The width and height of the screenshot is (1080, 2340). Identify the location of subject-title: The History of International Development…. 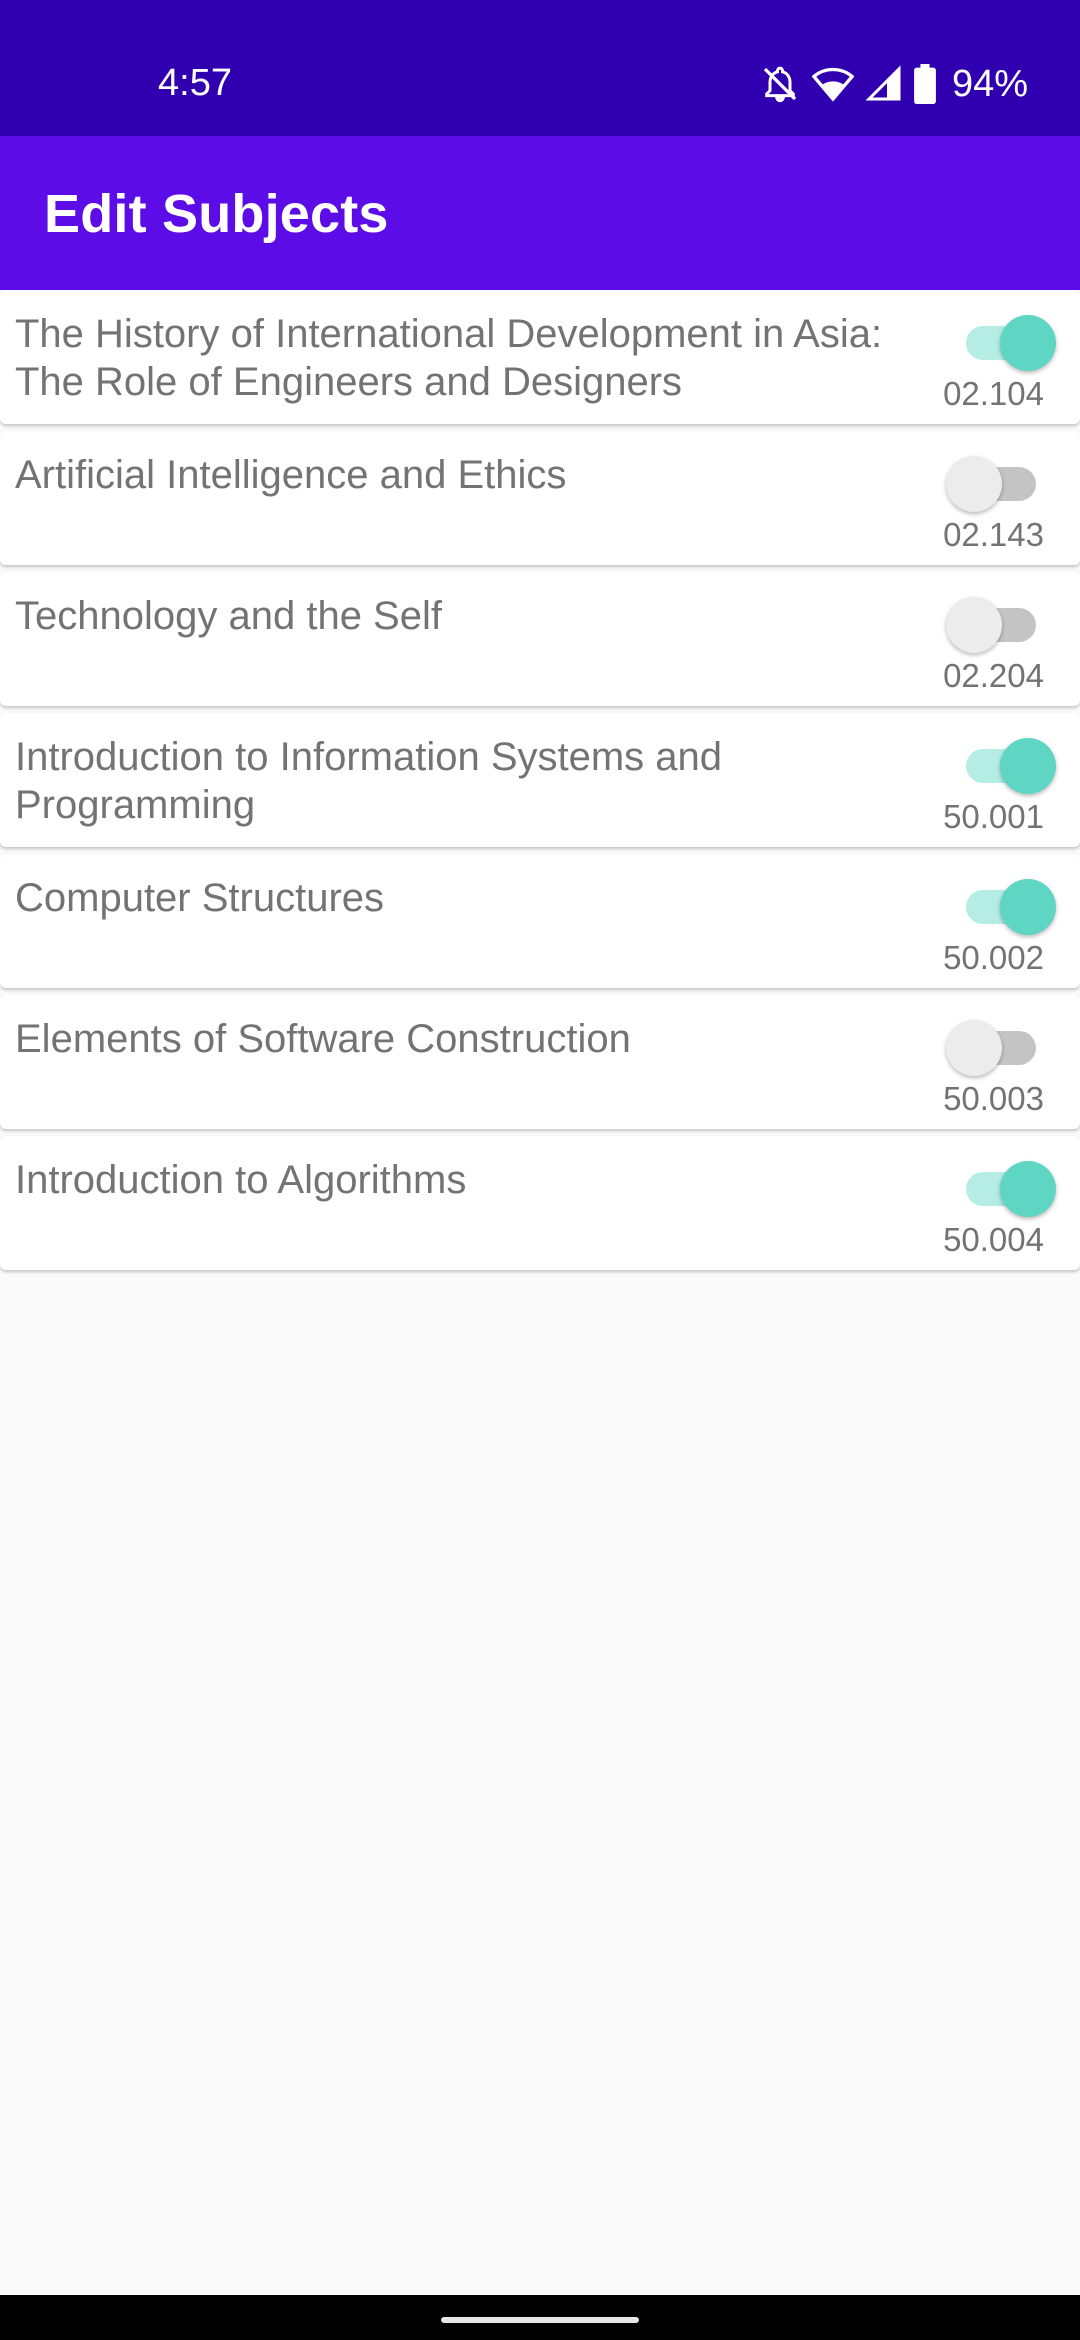
(449, 358).